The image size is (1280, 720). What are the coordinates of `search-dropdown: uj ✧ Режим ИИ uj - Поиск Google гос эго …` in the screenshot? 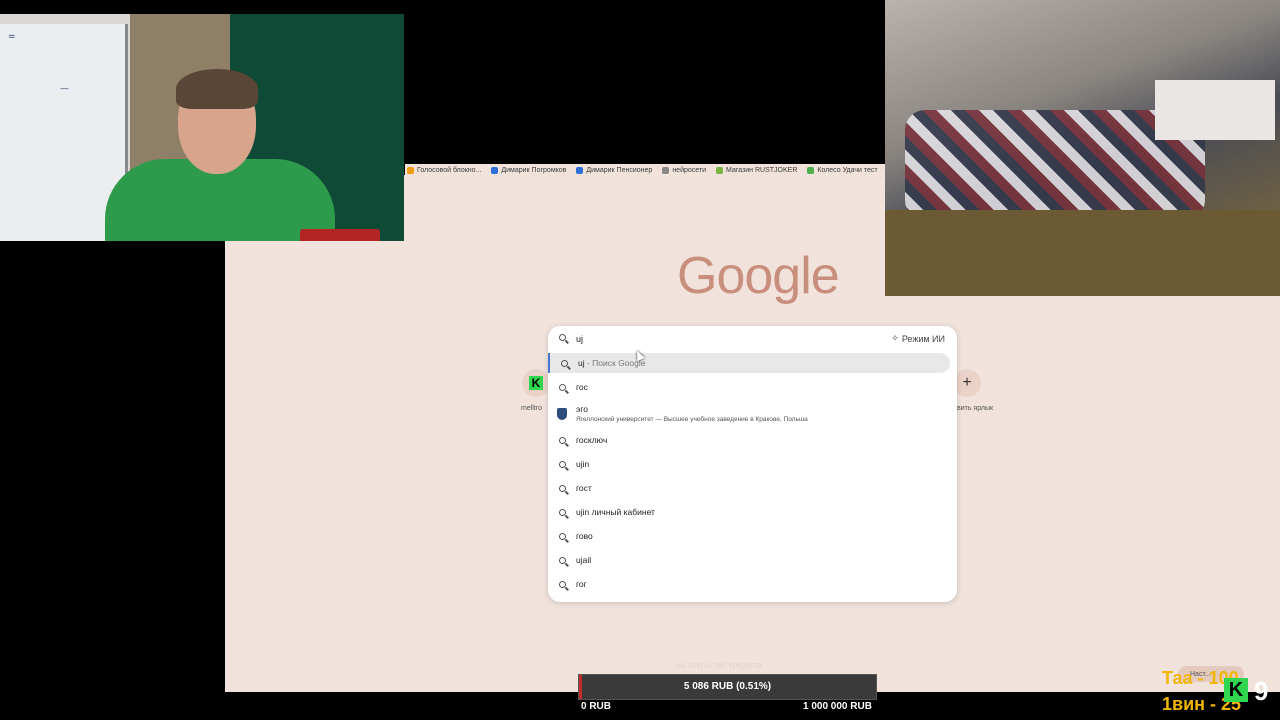 It's located at (752, 464).